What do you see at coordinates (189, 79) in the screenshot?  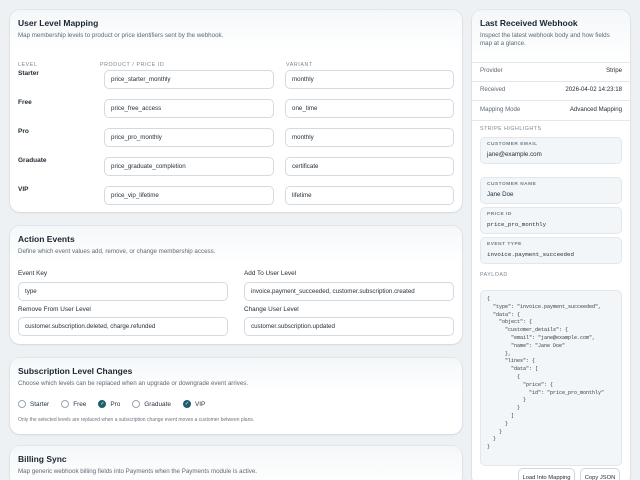 I see `product-id-input: price_starter_monthly` at bounding box center [189, 79].